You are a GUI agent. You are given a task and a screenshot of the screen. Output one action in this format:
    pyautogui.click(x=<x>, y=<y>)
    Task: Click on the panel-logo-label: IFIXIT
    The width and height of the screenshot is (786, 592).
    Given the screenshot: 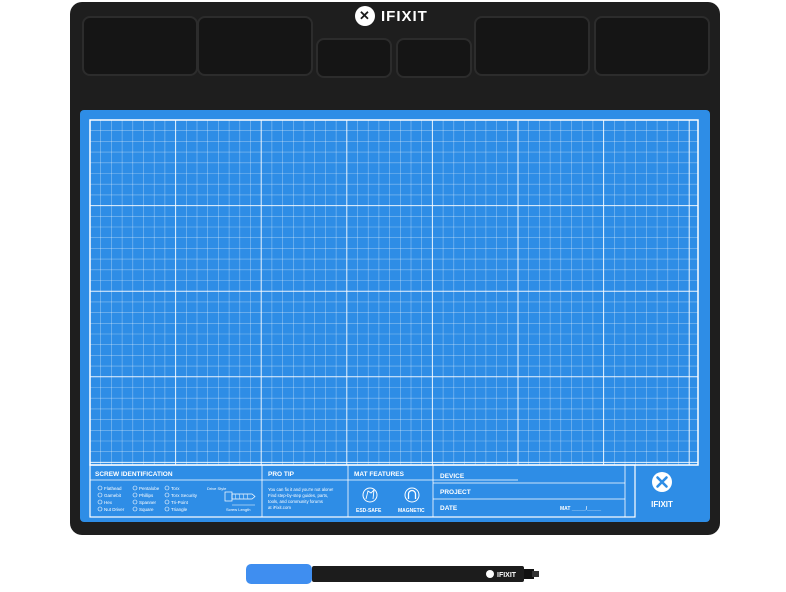 What is the action you would take?
    pyautogui.click(x=662, y=504)
    